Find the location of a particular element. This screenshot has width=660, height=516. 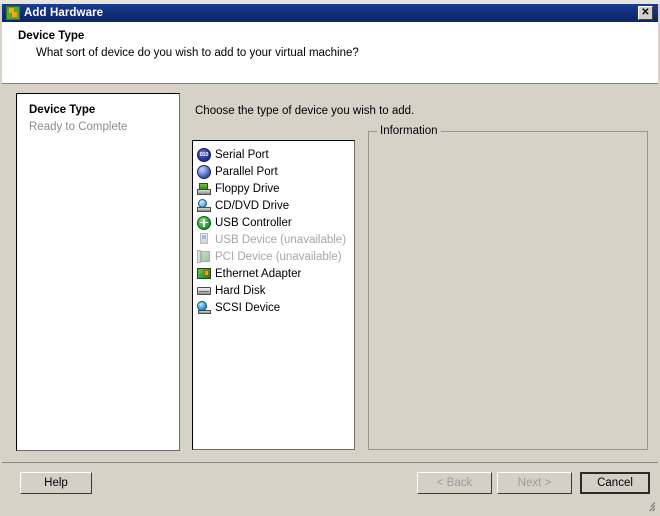

list-item-label: USB Controller is located at coordinates (253, 222).